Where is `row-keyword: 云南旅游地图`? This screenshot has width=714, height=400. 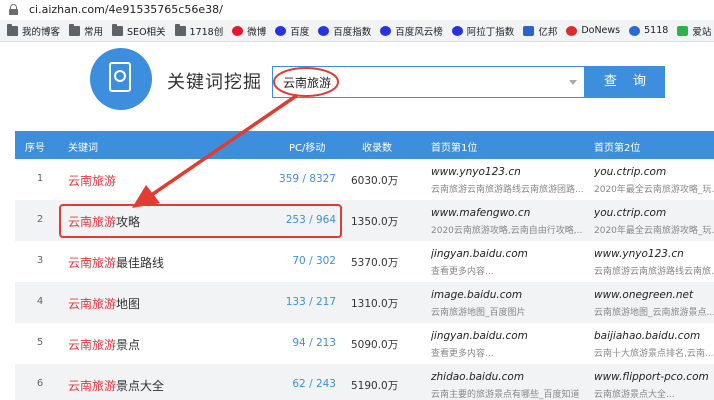
row-keyword: 云南旅游地图 is located at coordinates (104, 303).